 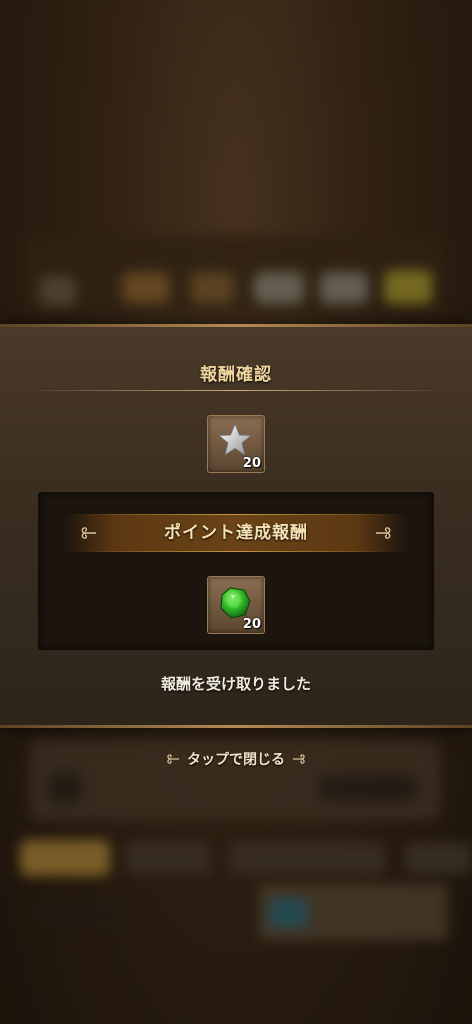 I want to click on section-reward-count: 20, so click(x=251, y=624).